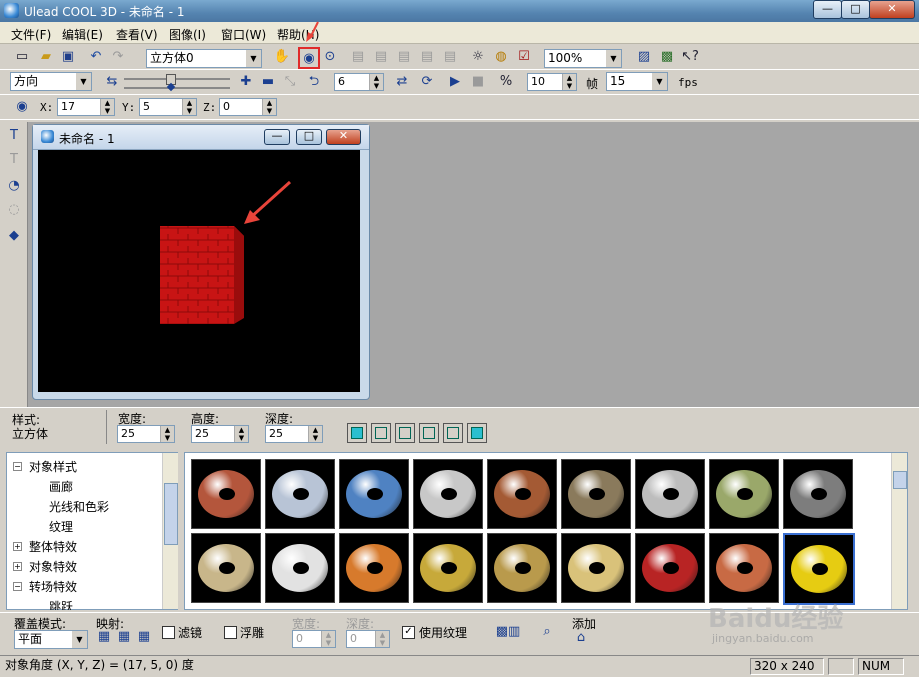  What do you see at coordinates (524, 57) in the screenshot?
I see `chart-icon: ☑` at bounding box center [524, 57].